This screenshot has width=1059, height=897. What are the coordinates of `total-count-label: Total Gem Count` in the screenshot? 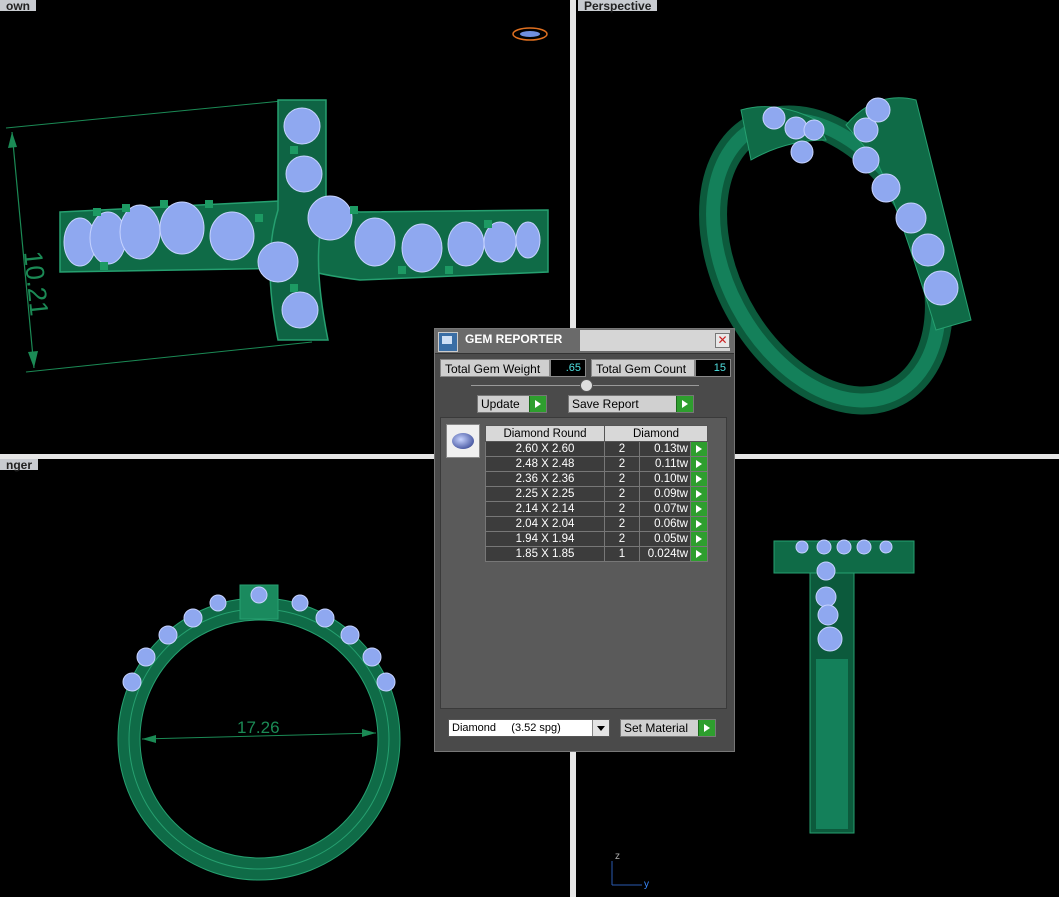 It's located at (643, 368).